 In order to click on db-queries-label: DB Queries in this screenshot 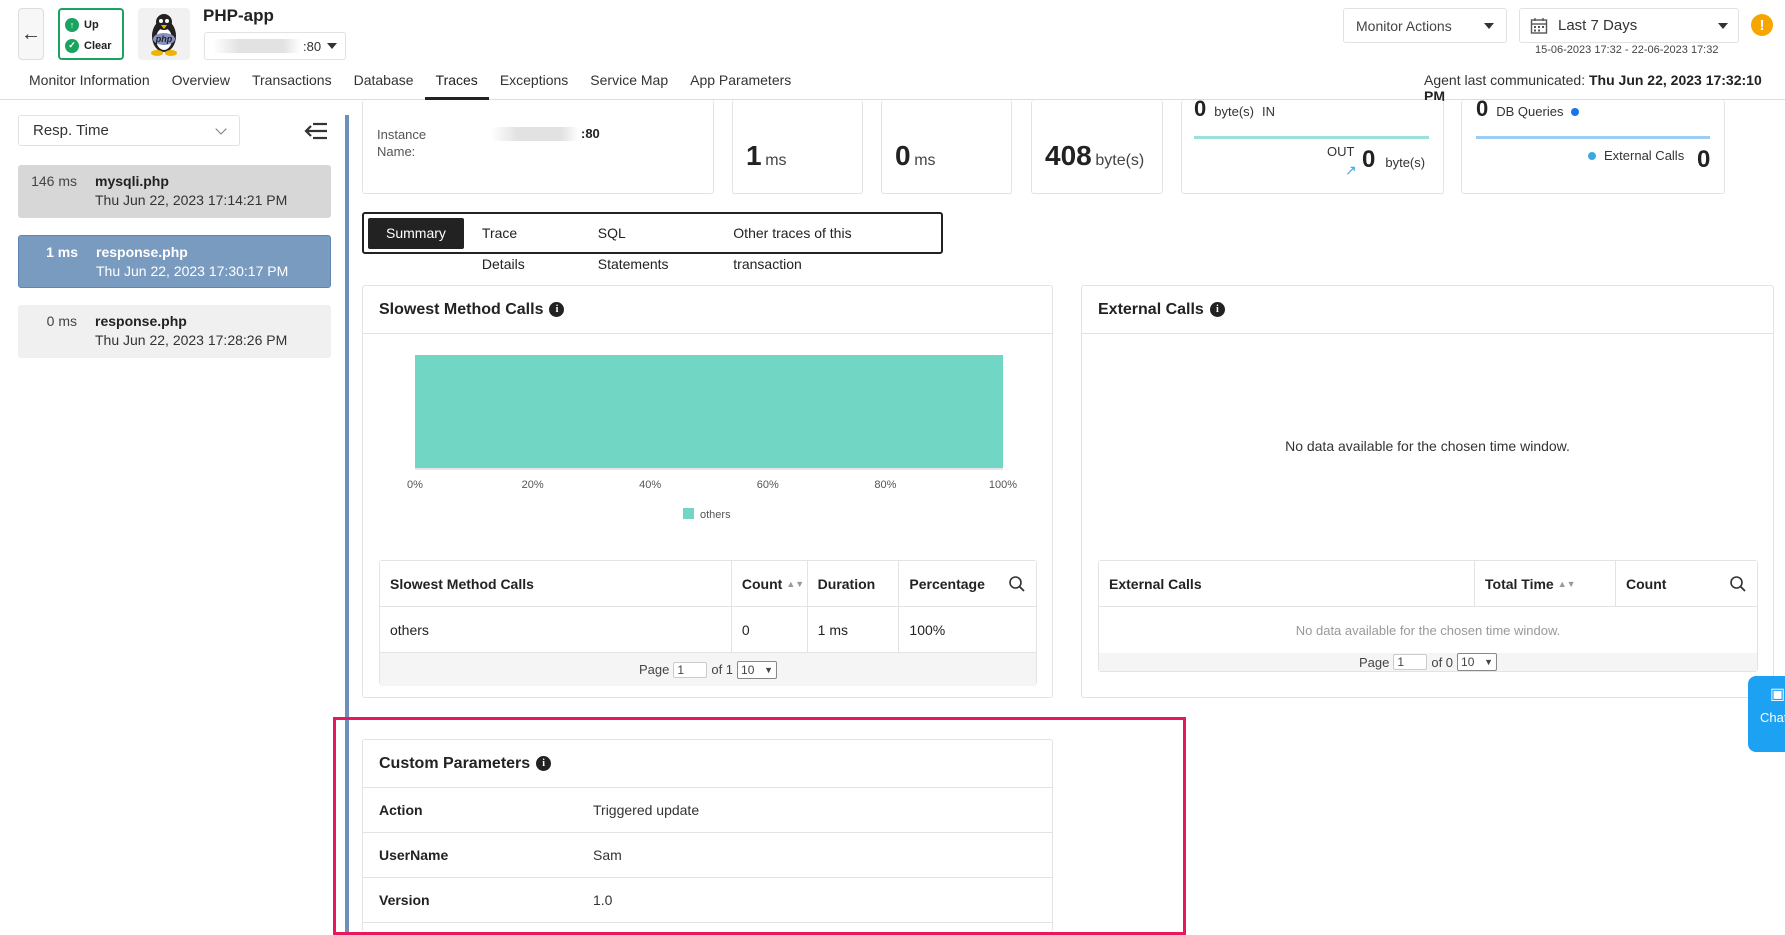, I will do `click(1530, 111)`.